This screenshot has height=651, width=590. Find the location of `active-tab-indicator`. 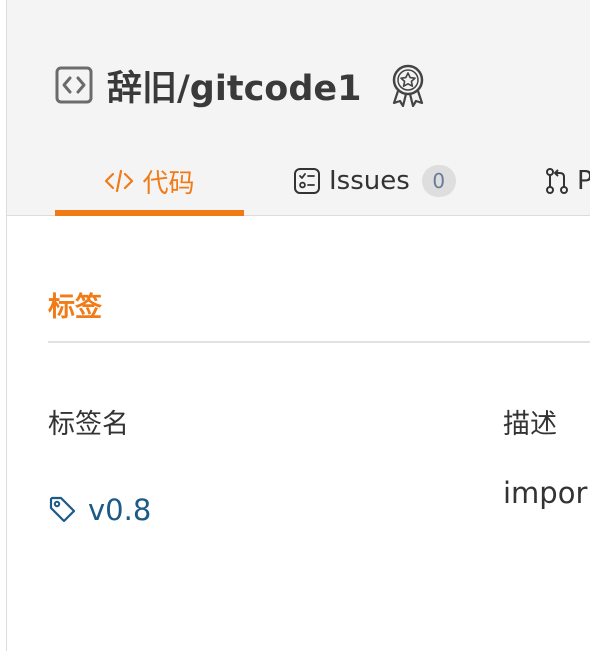

active-tab-indicator is located at coordinates (149, 213).